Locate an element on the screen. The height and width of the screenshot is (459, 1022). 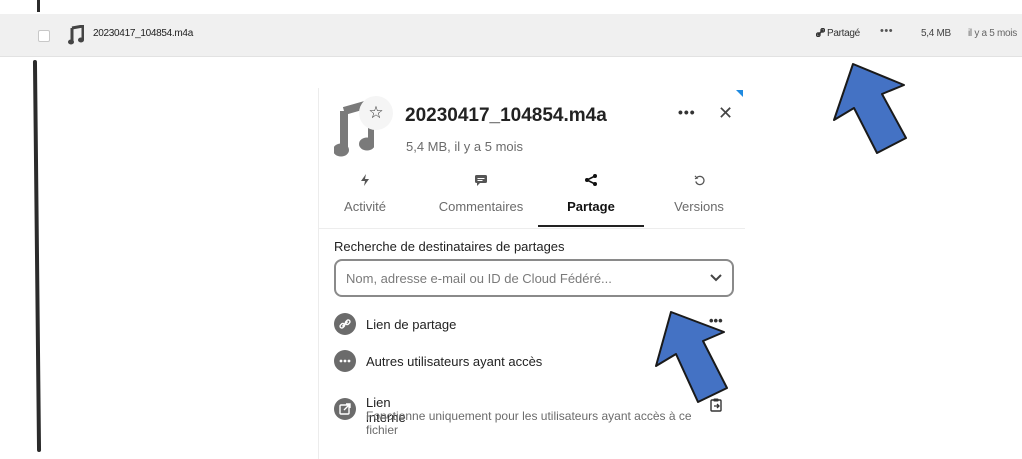
sidebar-tabs: Activité Commentaires Partage Versions is located at coordinates (532, 202).